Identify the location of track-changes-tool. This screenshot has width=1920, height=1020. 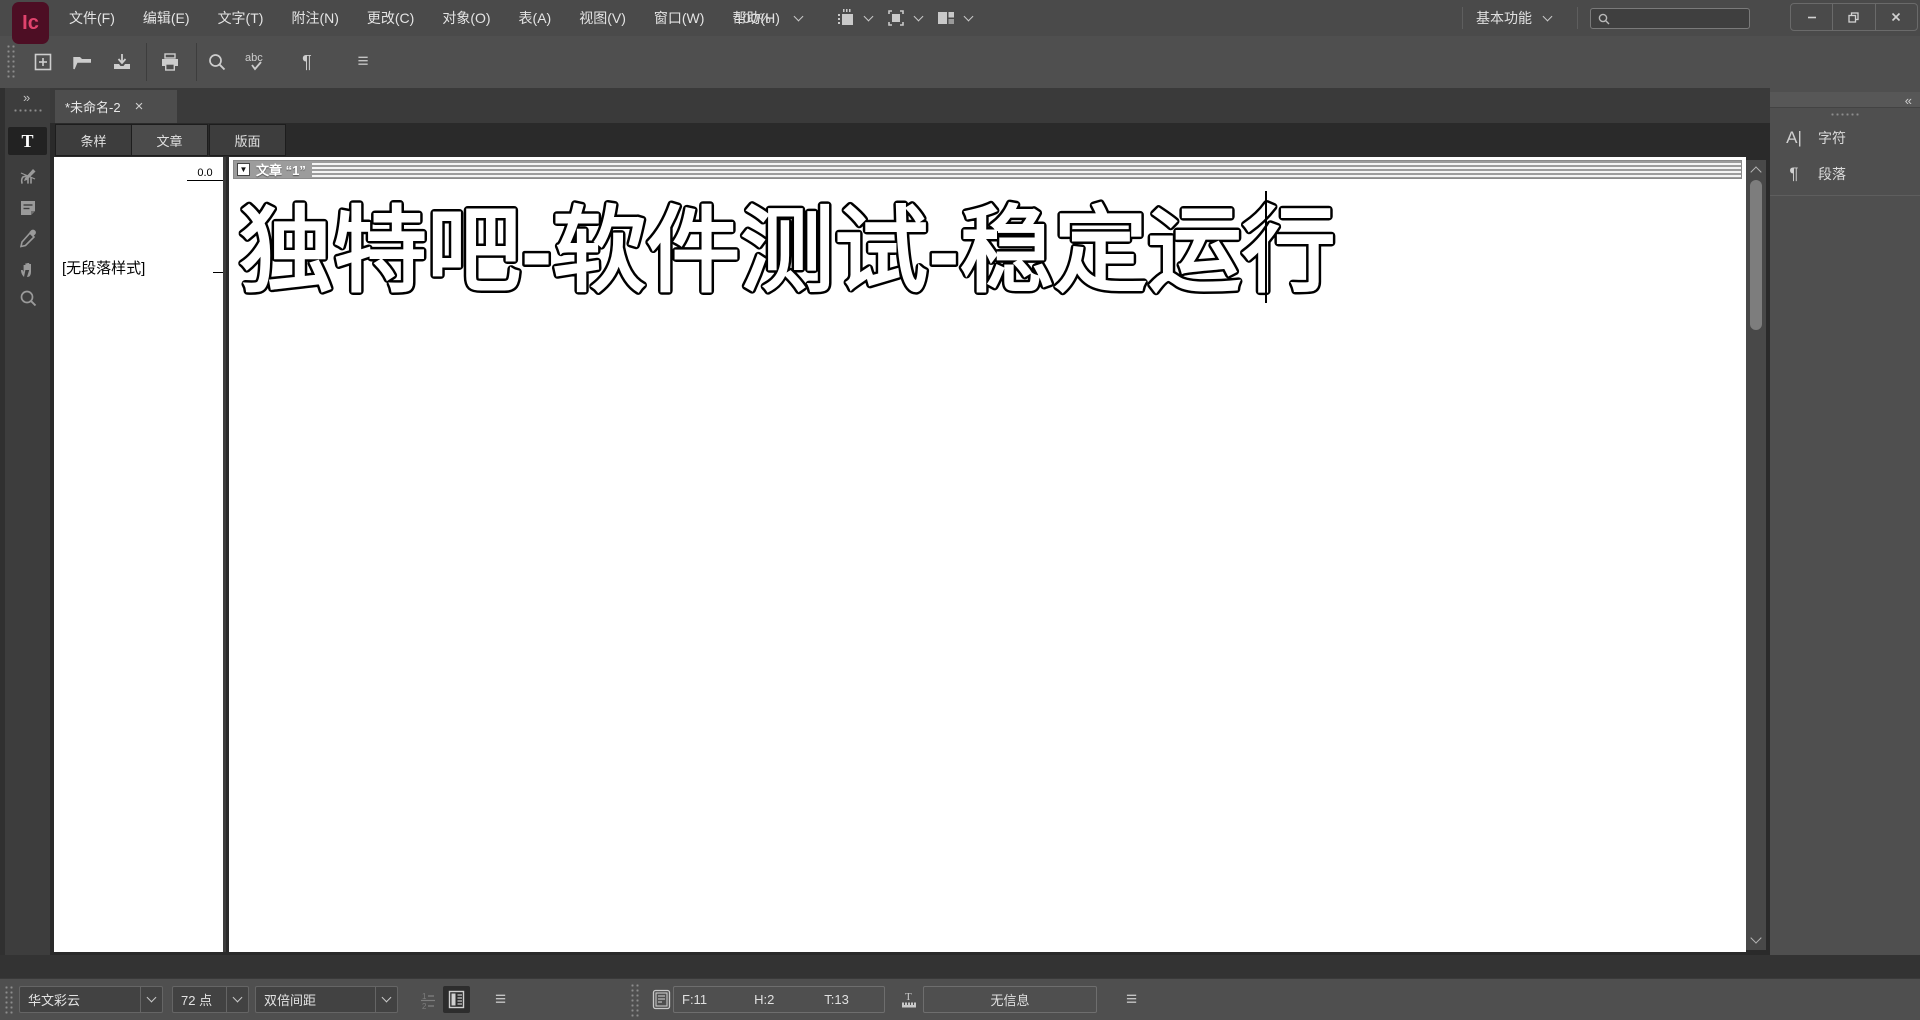
(27, 176).